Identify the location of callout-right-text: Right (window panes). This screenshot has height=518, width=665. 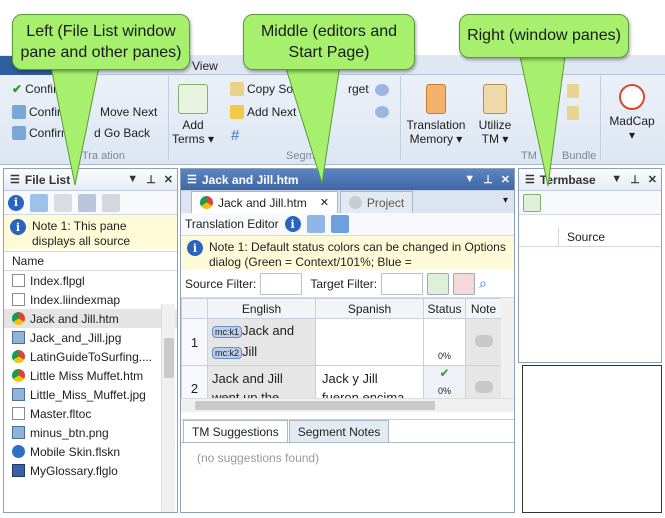
(544, 35).